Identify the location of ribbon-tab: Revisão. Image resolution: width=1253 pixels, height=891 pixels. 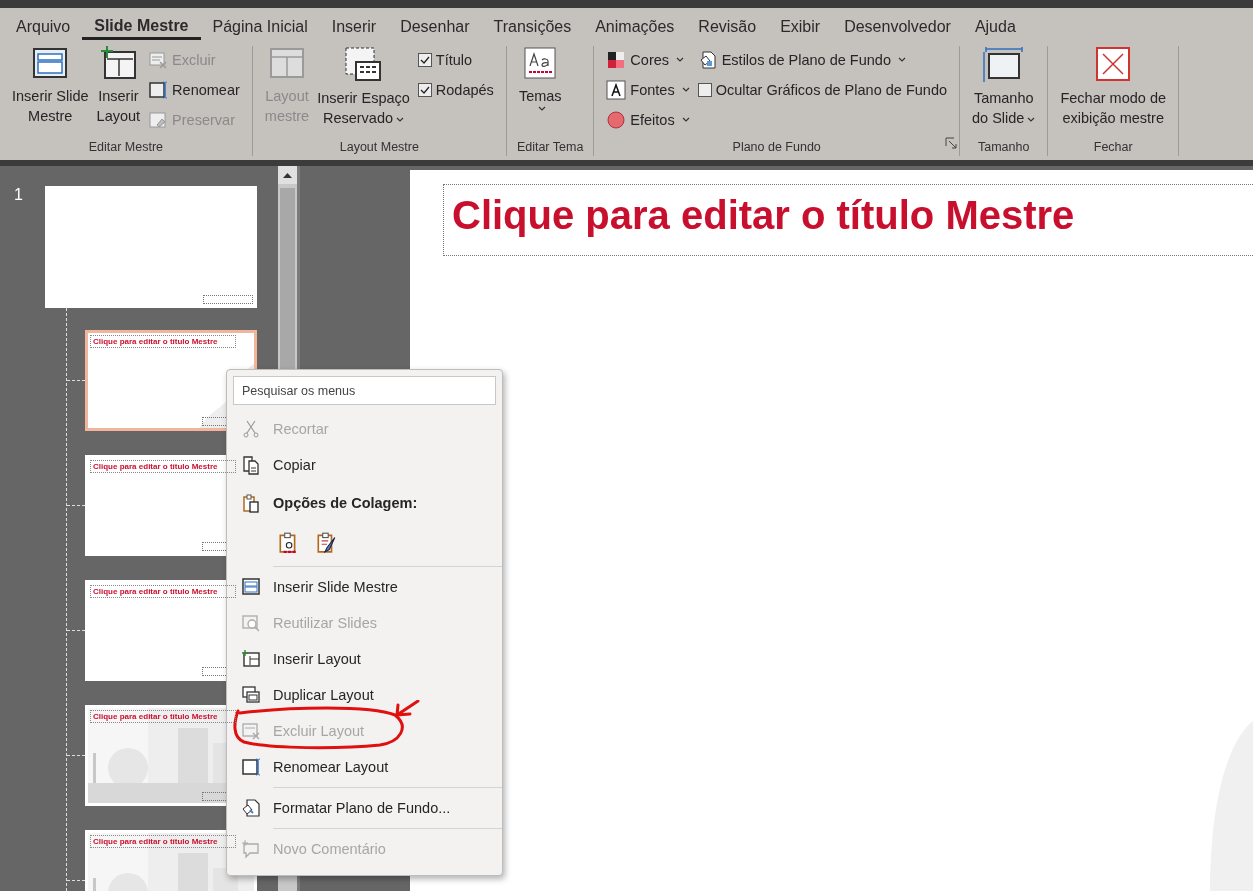
(727, 24).